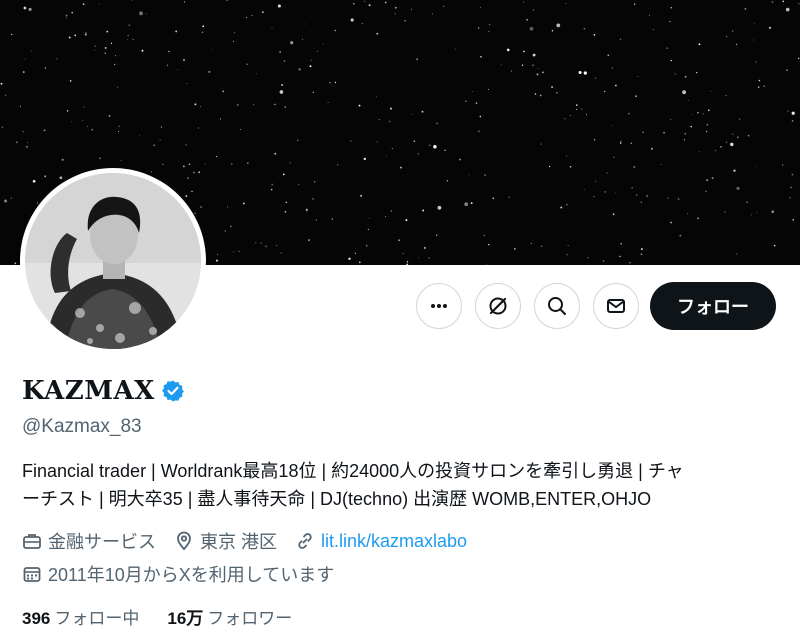 The width and height of the screenshot is (800, 642). Describe the element at coordinates (239, 542) in the screenshot. I see `location-label: 東京 港区` at that location.